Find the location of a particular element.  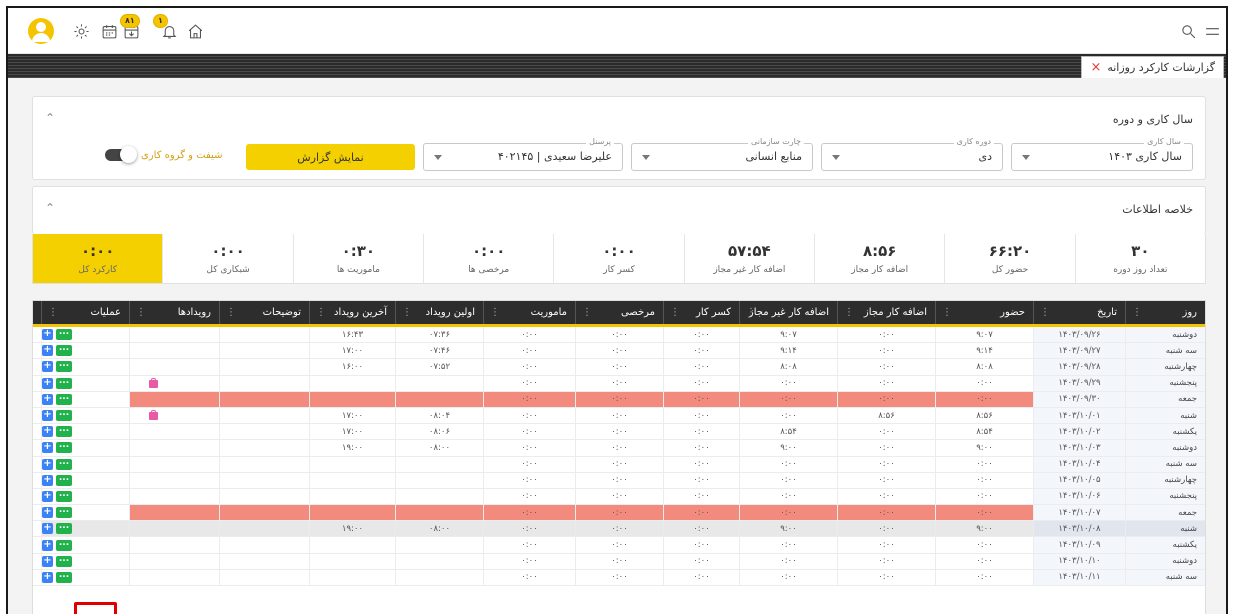

column-header: آخرین رویداد ⋮ is located at coordinates (352, 312).